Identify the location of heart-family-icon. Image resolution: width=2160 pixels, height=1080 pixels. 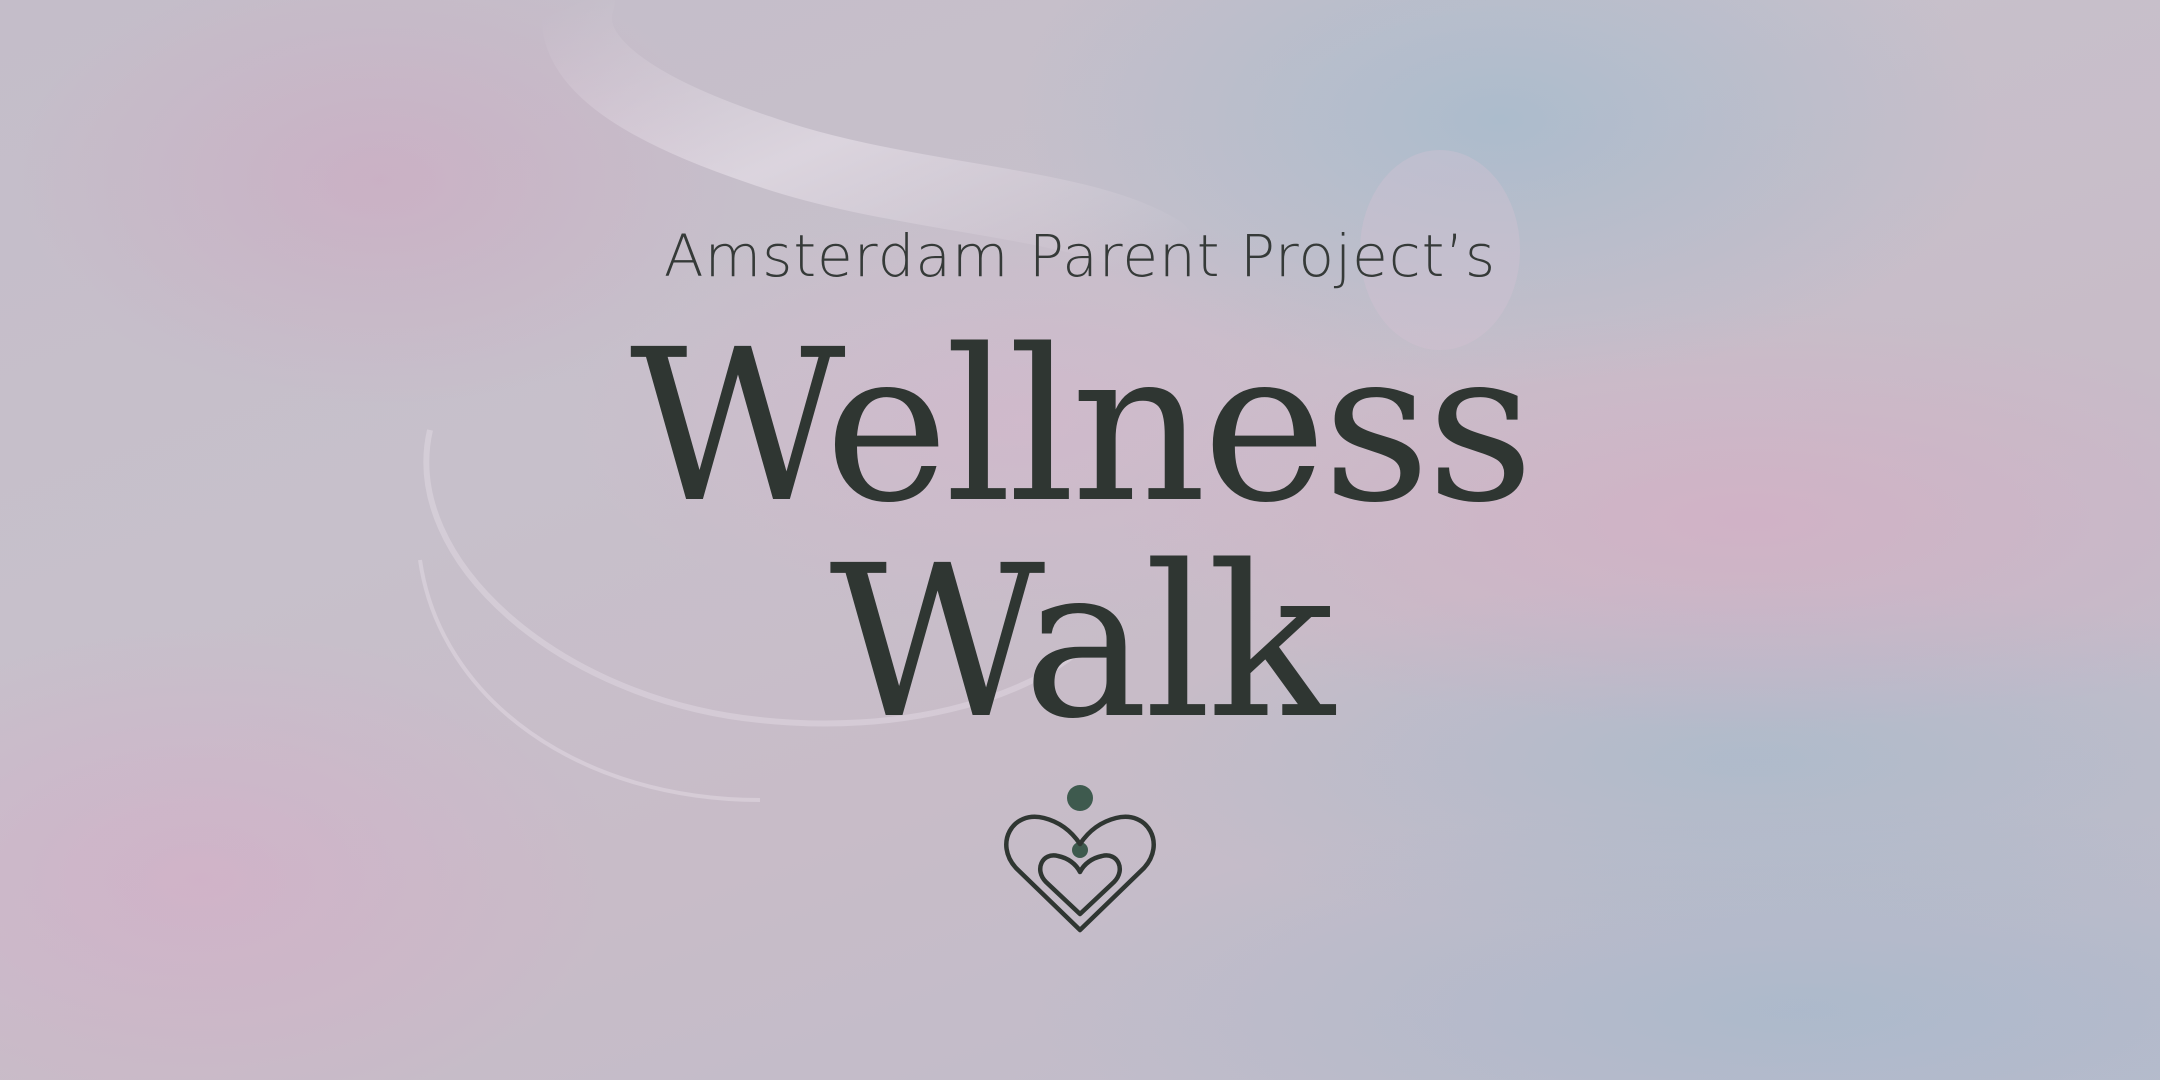
(1080, 859).